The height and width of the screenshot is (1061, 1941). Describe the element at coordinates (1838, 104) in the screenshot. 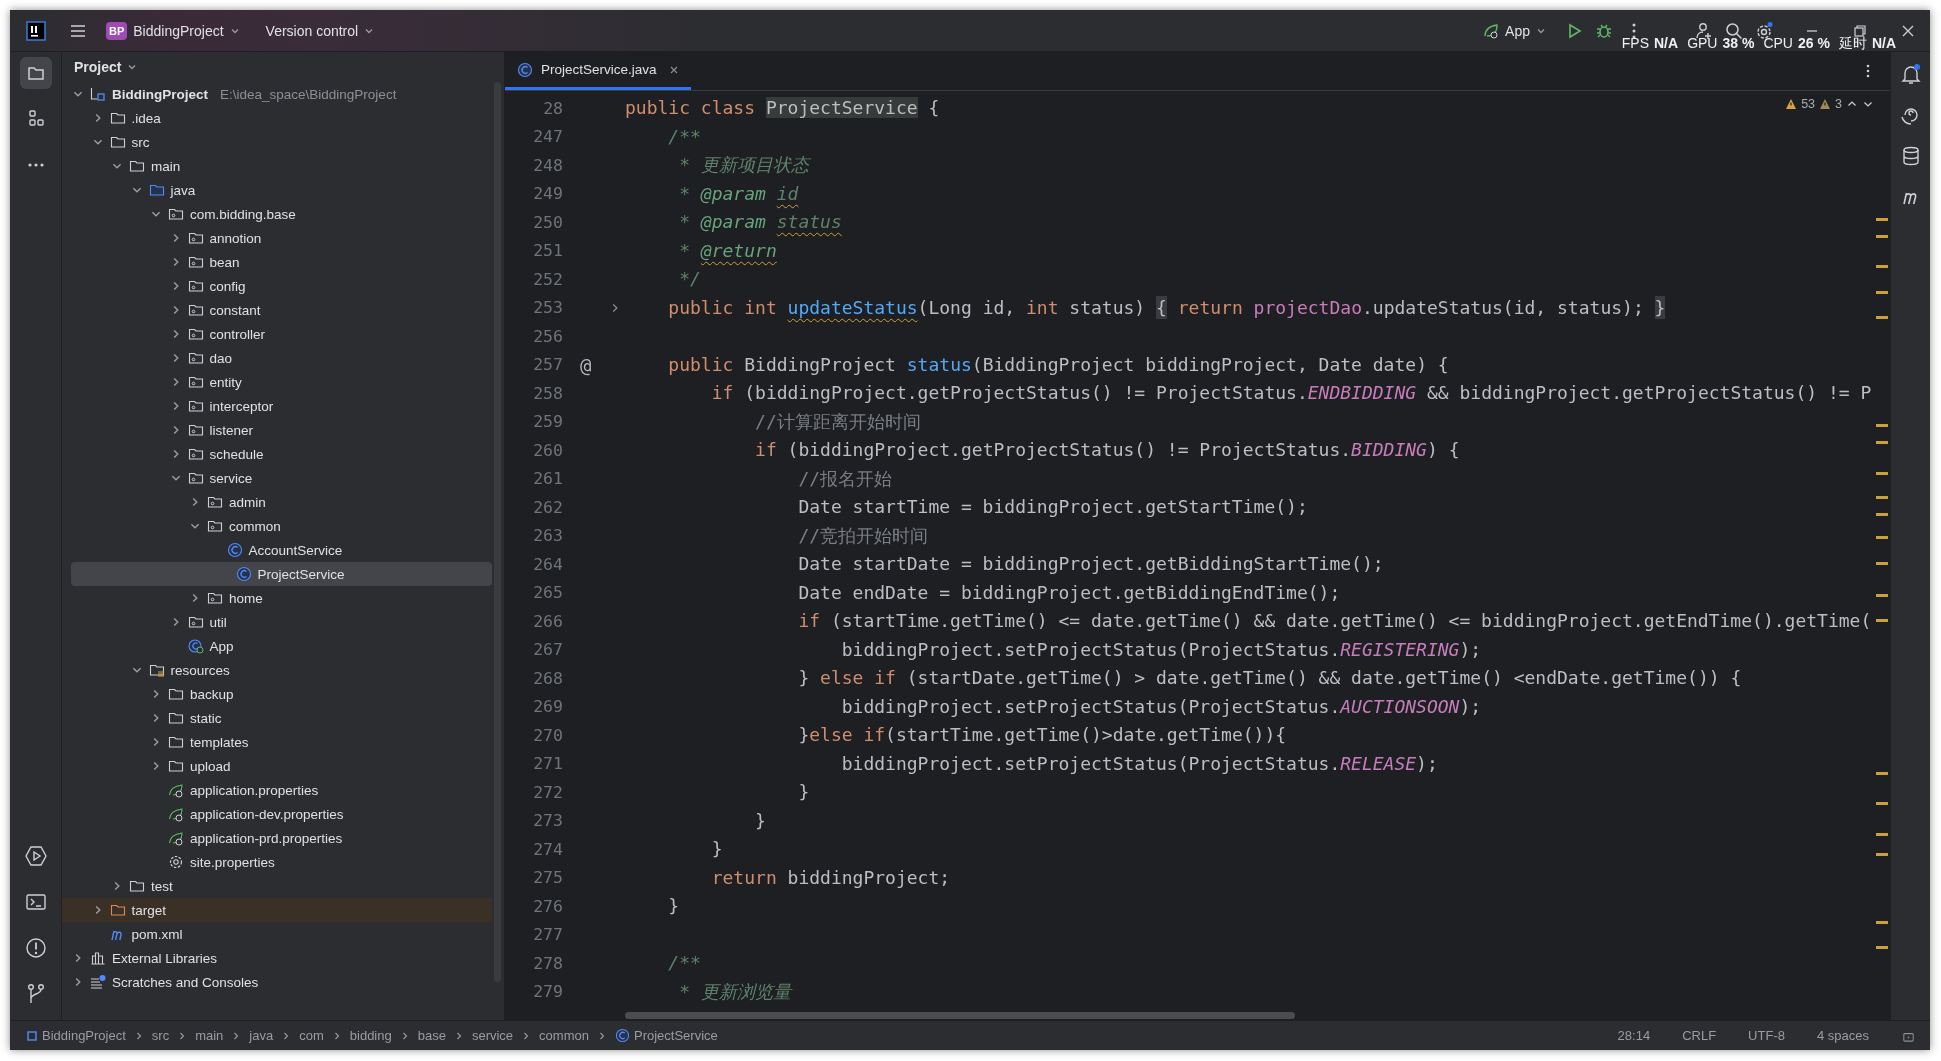

I see `weak-warning-count: 3` at that location.